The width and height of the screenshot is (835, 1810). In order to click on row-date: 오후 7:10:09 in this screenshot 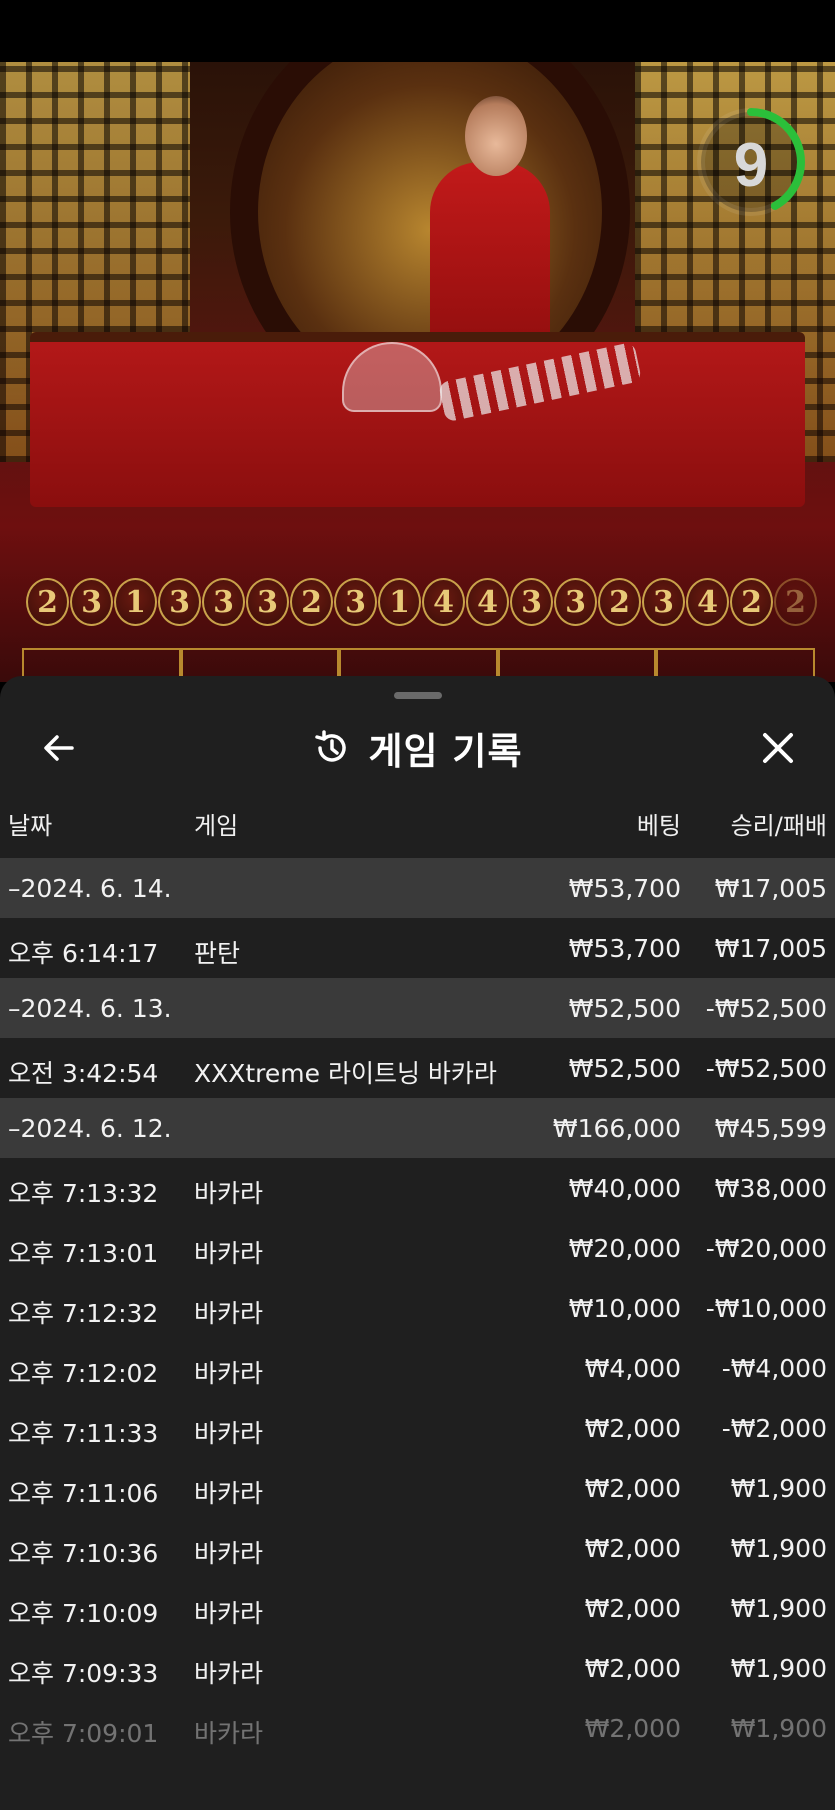, I will do `click(83, 1613)`.